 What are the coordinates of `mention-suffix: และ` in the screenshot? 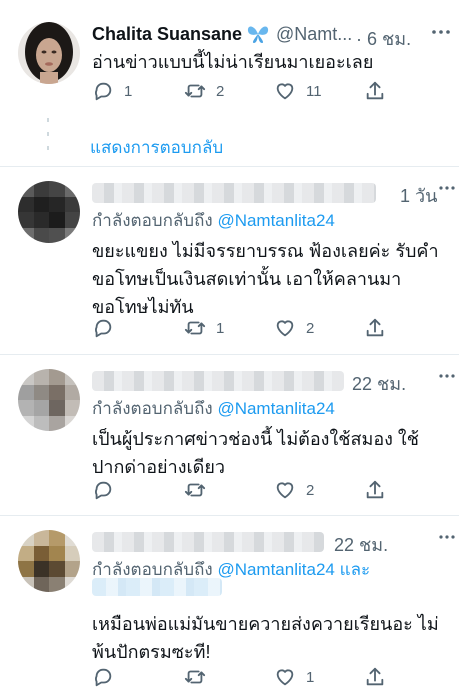 It's located at (355, 569).